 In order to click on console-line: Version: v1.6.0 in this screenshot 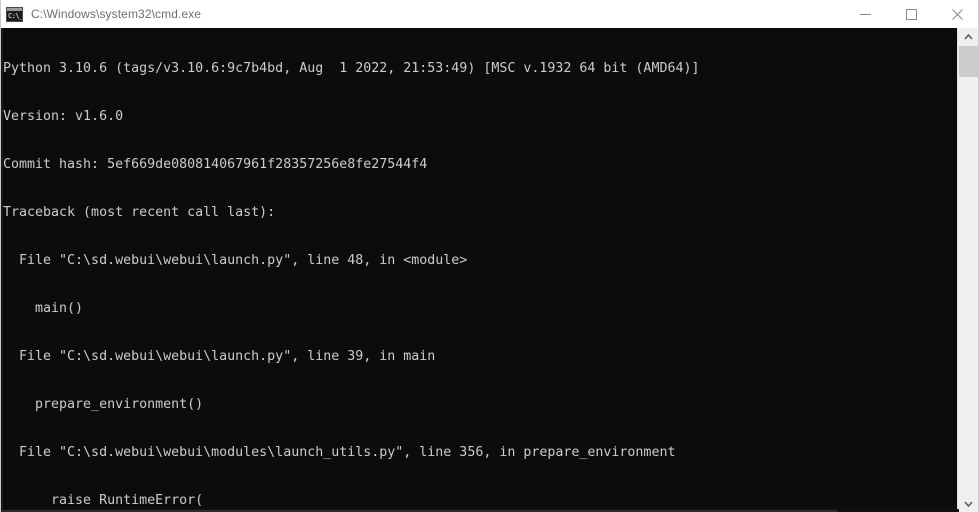, I will do `click(63, 116)`.